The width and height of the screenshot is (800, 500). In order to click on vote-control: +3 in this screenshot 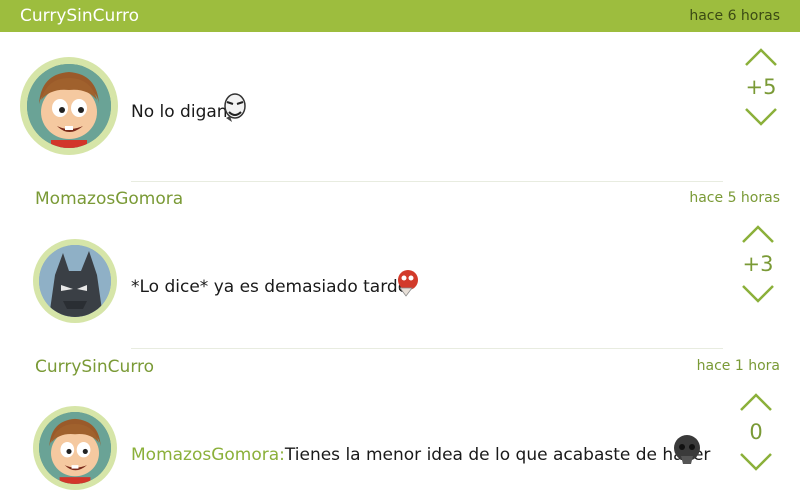, I will do `click(758, 264)`.